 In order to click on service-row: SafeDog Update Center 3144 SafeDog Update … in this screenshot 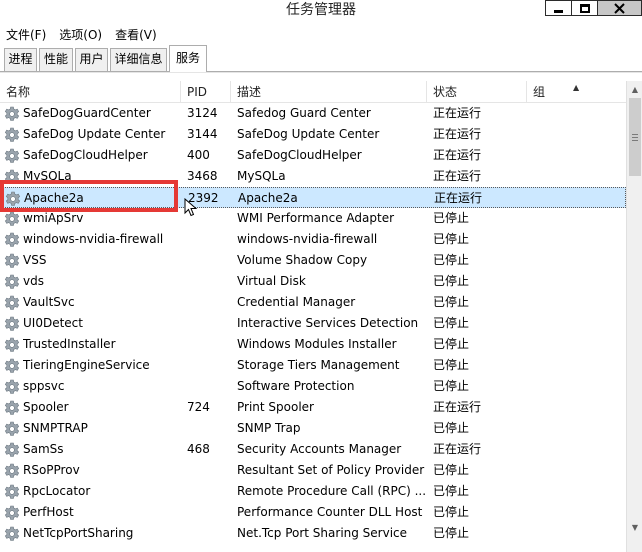, I will do `click(313, 134)`.